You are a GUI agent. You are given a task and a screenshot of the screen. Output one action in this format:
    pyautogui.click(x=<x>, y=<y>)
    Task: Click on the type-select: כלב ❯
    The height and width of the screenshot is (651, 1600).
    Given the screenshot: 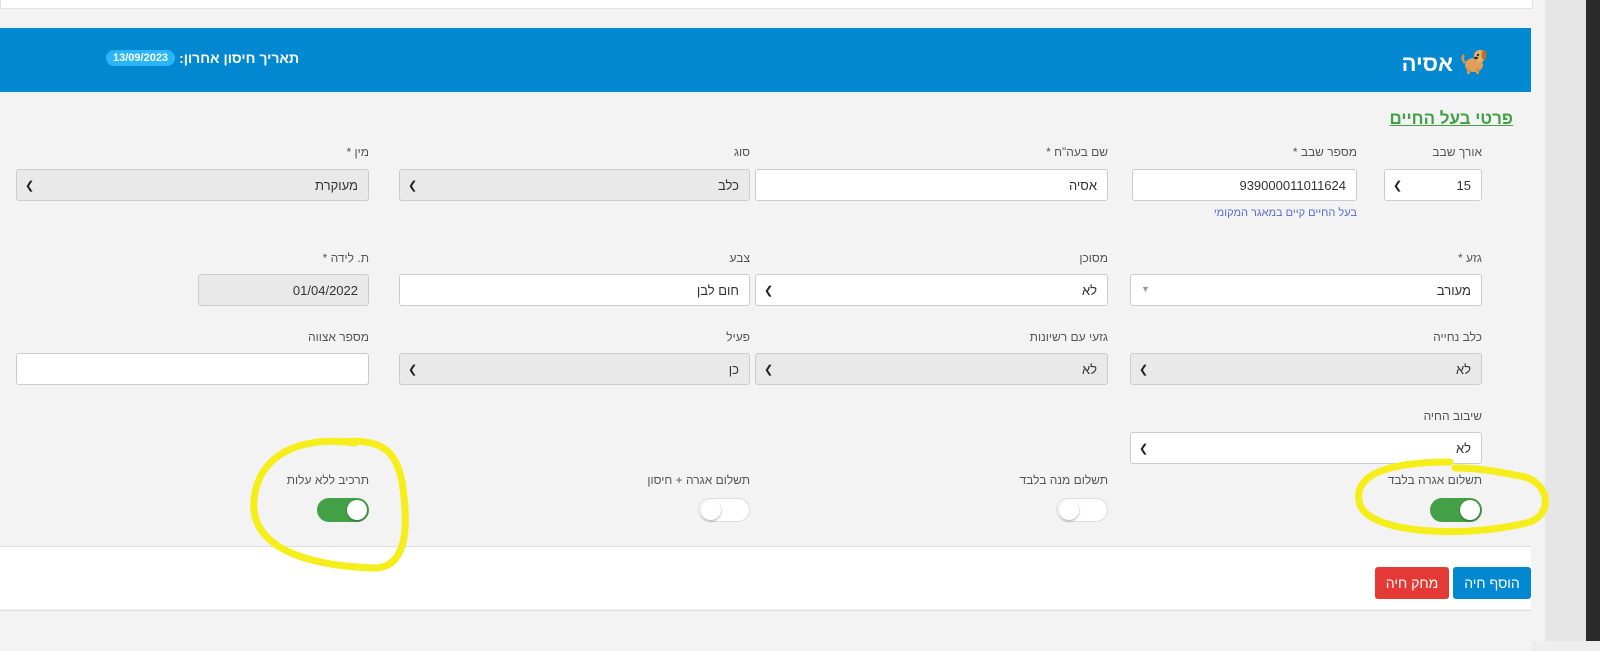 What is the action you would take?
    pyautogui.click(x=574, y=185)
    